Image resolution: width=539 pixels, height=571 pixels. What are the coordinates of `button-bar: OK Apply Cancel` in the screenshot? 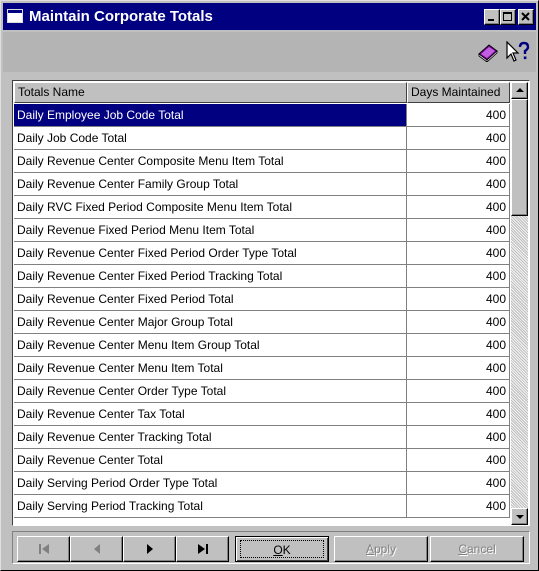 It's located at (271, 547).